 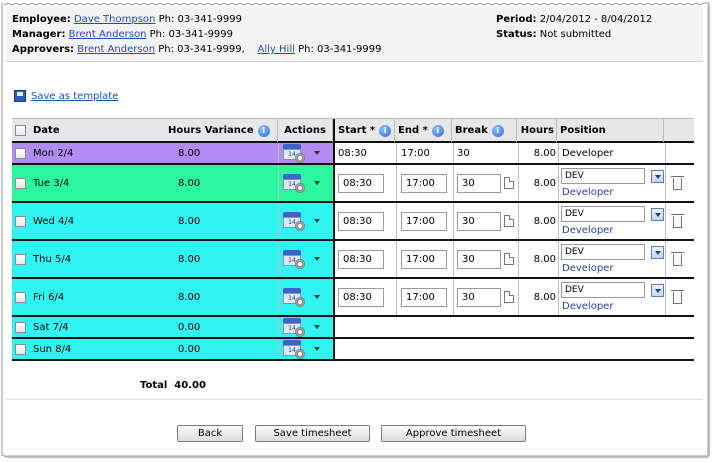 I want to click on approver1-name-link: Brent Anderson, so click(x=116, y=49).